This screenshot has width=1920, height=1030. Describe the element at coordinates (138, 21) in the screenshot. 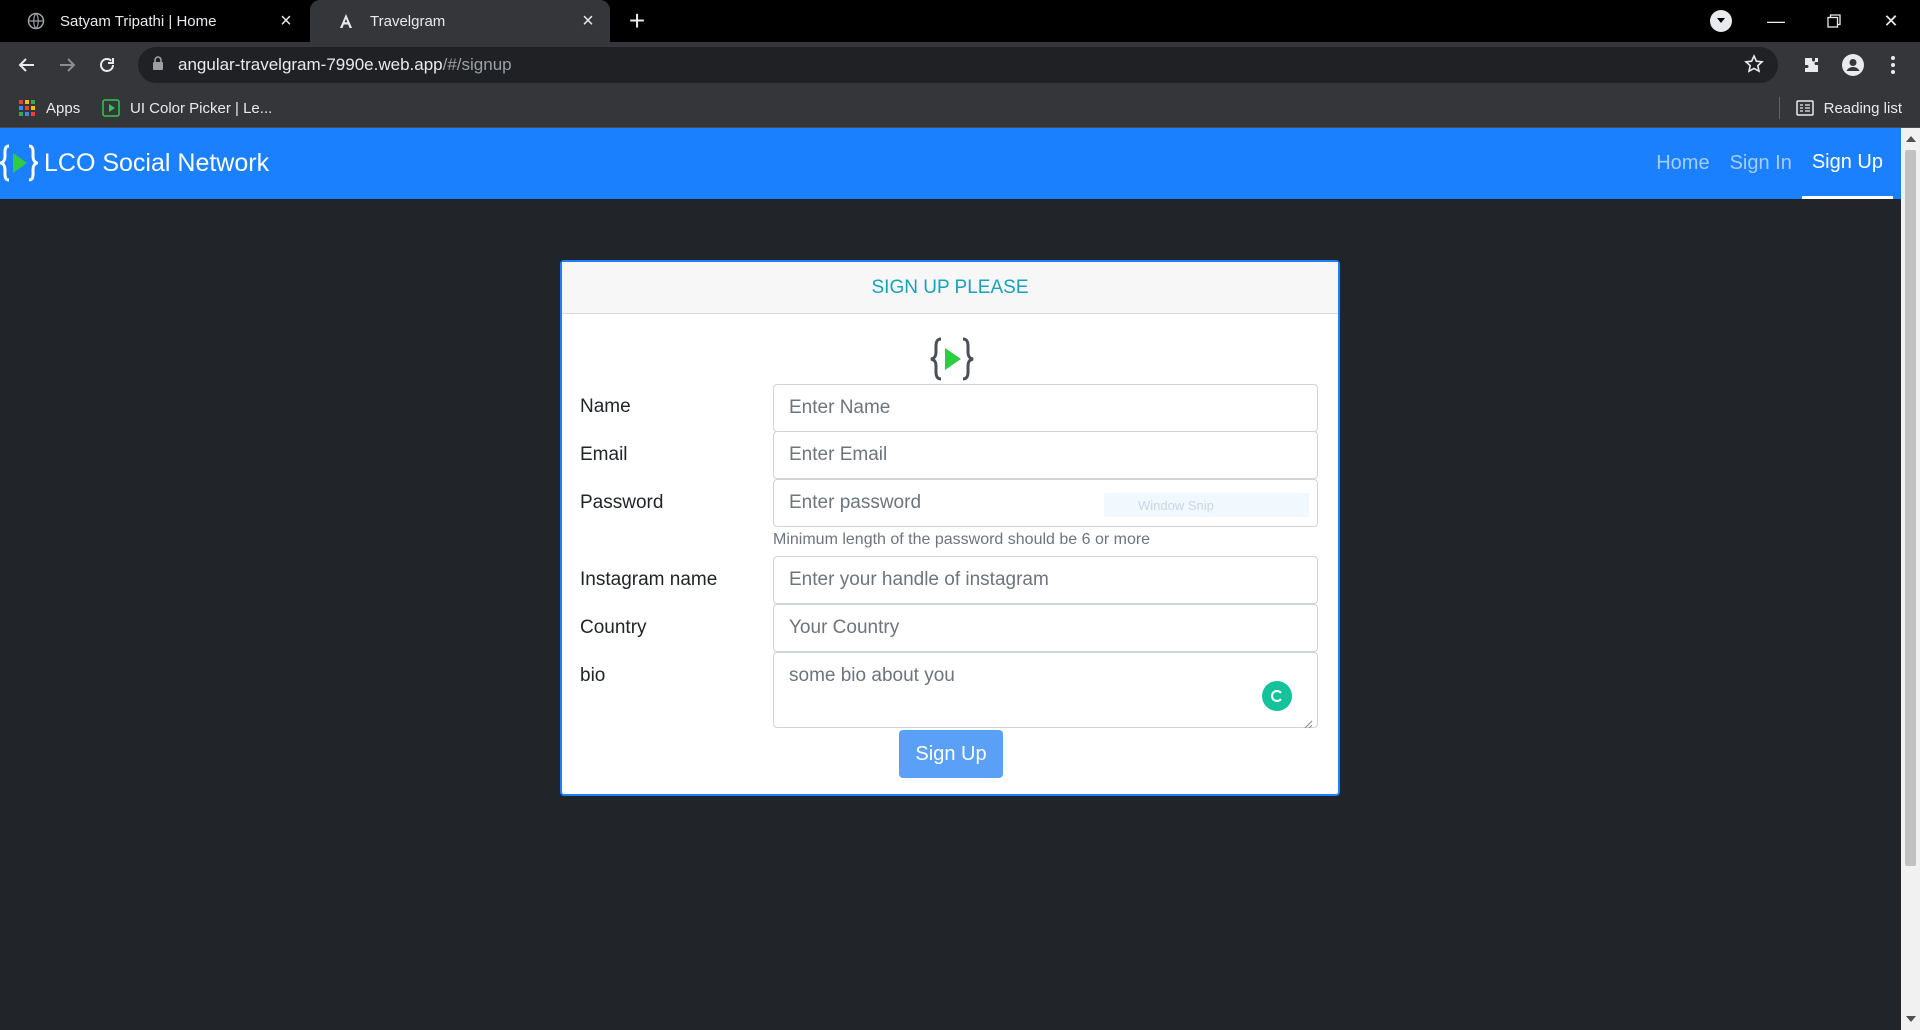

I see `tab-title: Satyam Tripathi | Home` at that location.